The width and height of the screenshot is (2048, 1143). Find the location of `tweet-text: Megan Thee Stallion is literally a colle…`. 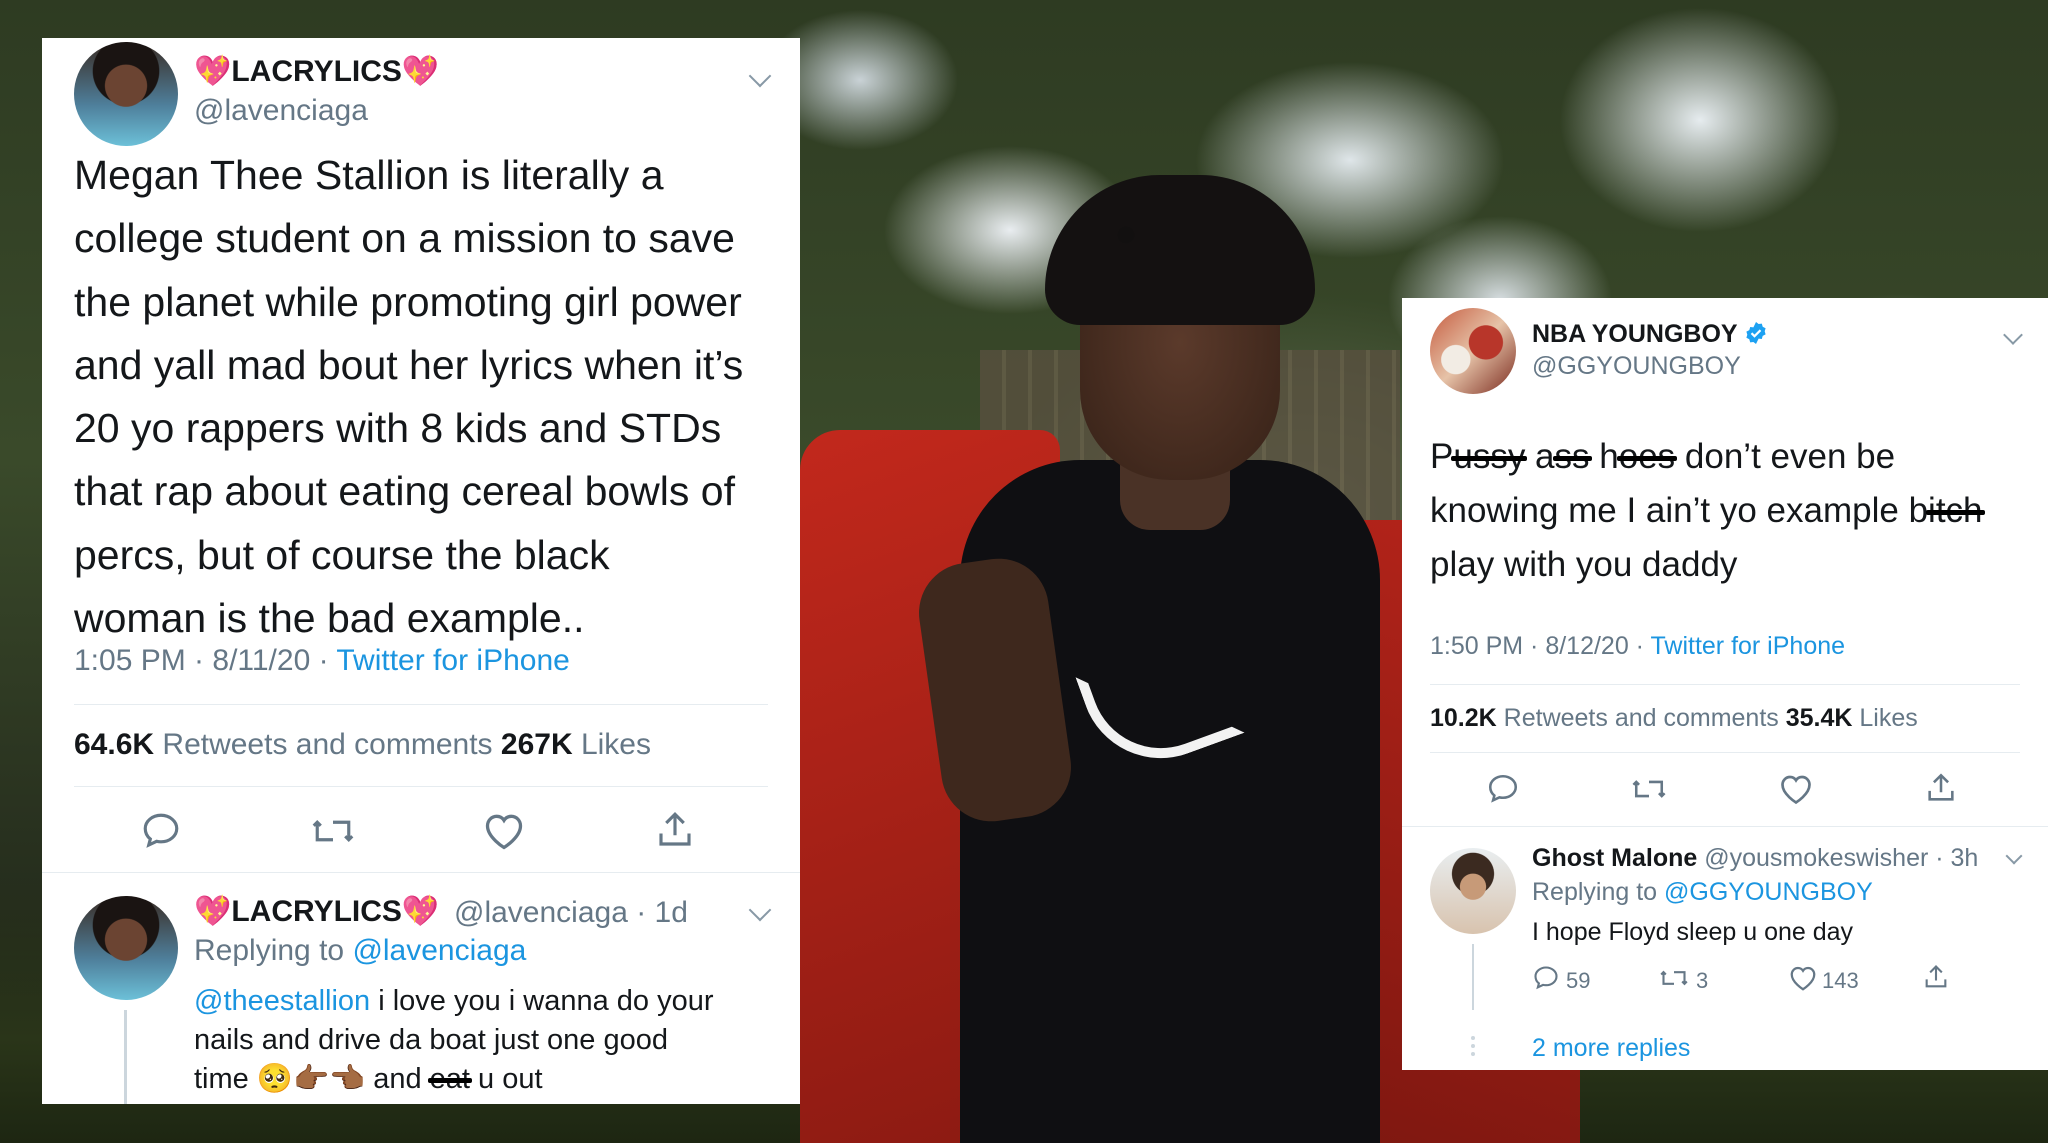

tweet-text: Megan Thee Stallion is literally a colle… is located at coordinates (409, 397).